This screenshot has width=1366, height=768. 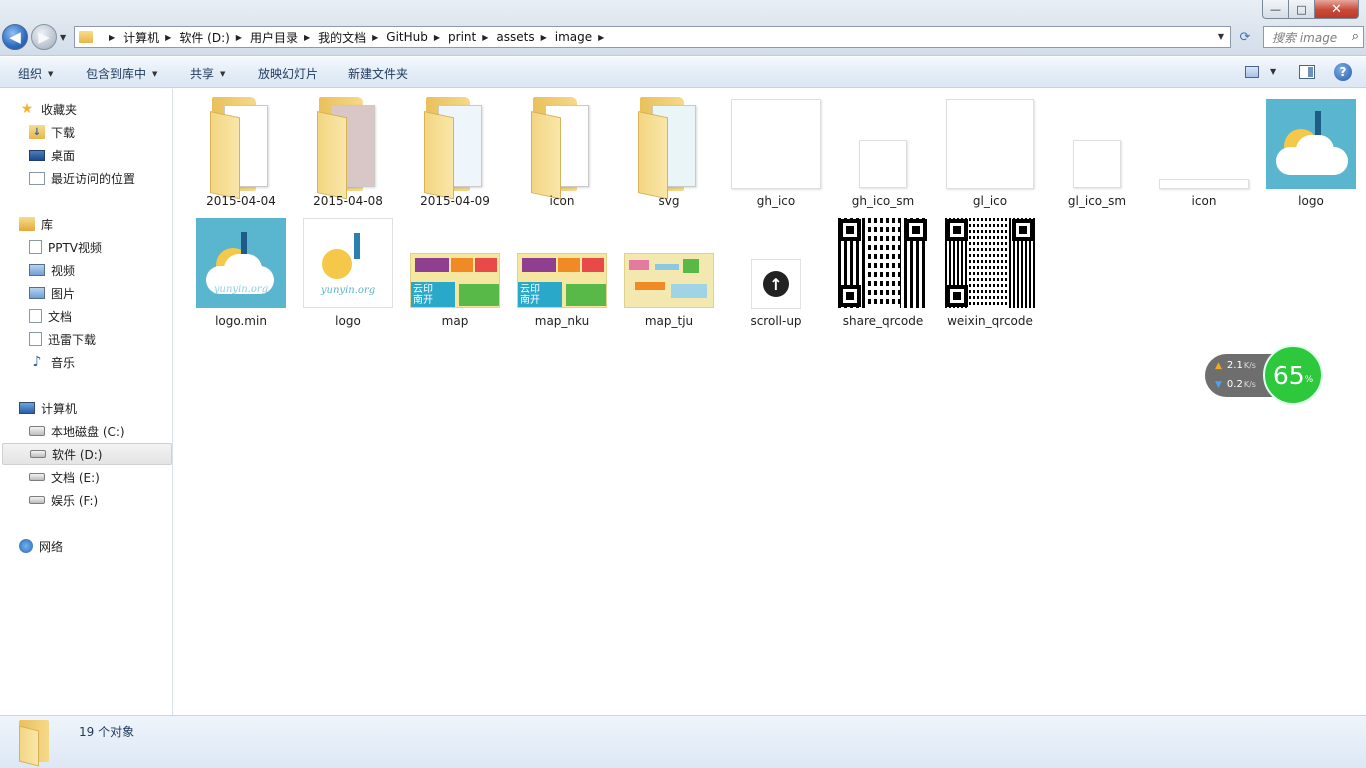 What do you see at coordinates (348, 273) in the screenshot?
I see `file-item-image: yunyin.org logo` at bounding box center [348, 273].